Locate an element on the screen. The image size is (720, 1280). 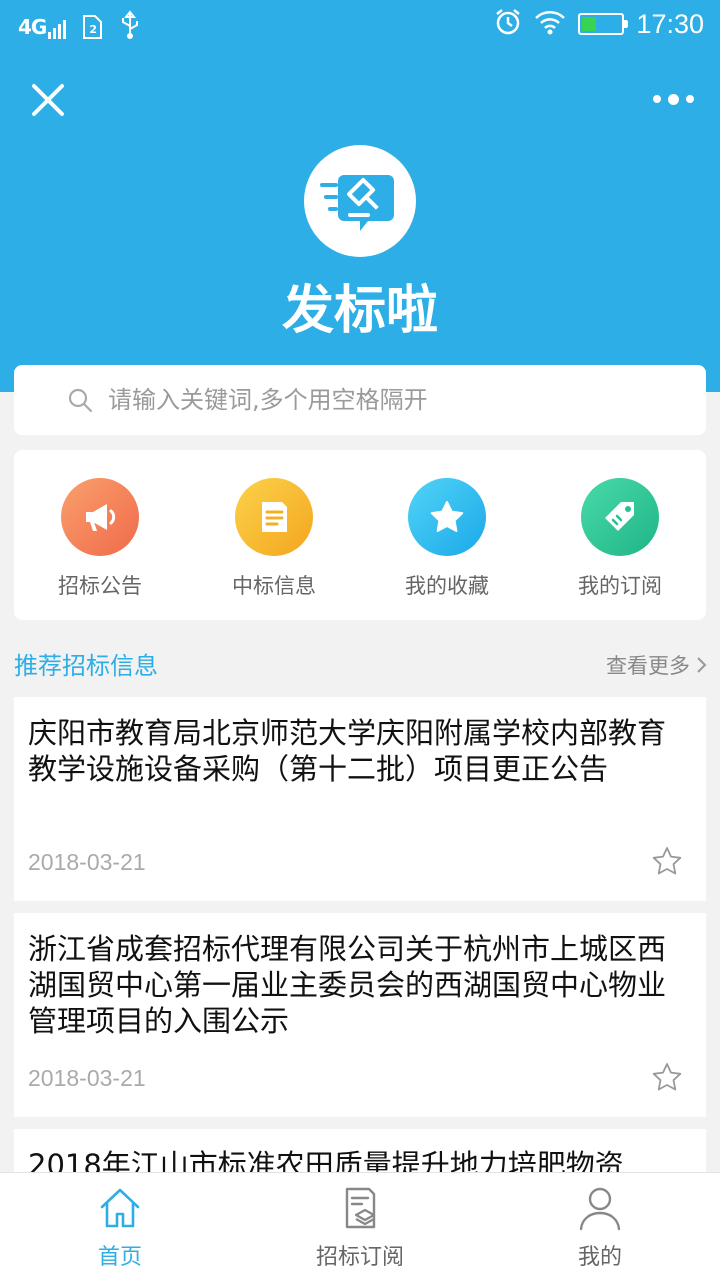
home-icon is located at coordinates (120, 1208).